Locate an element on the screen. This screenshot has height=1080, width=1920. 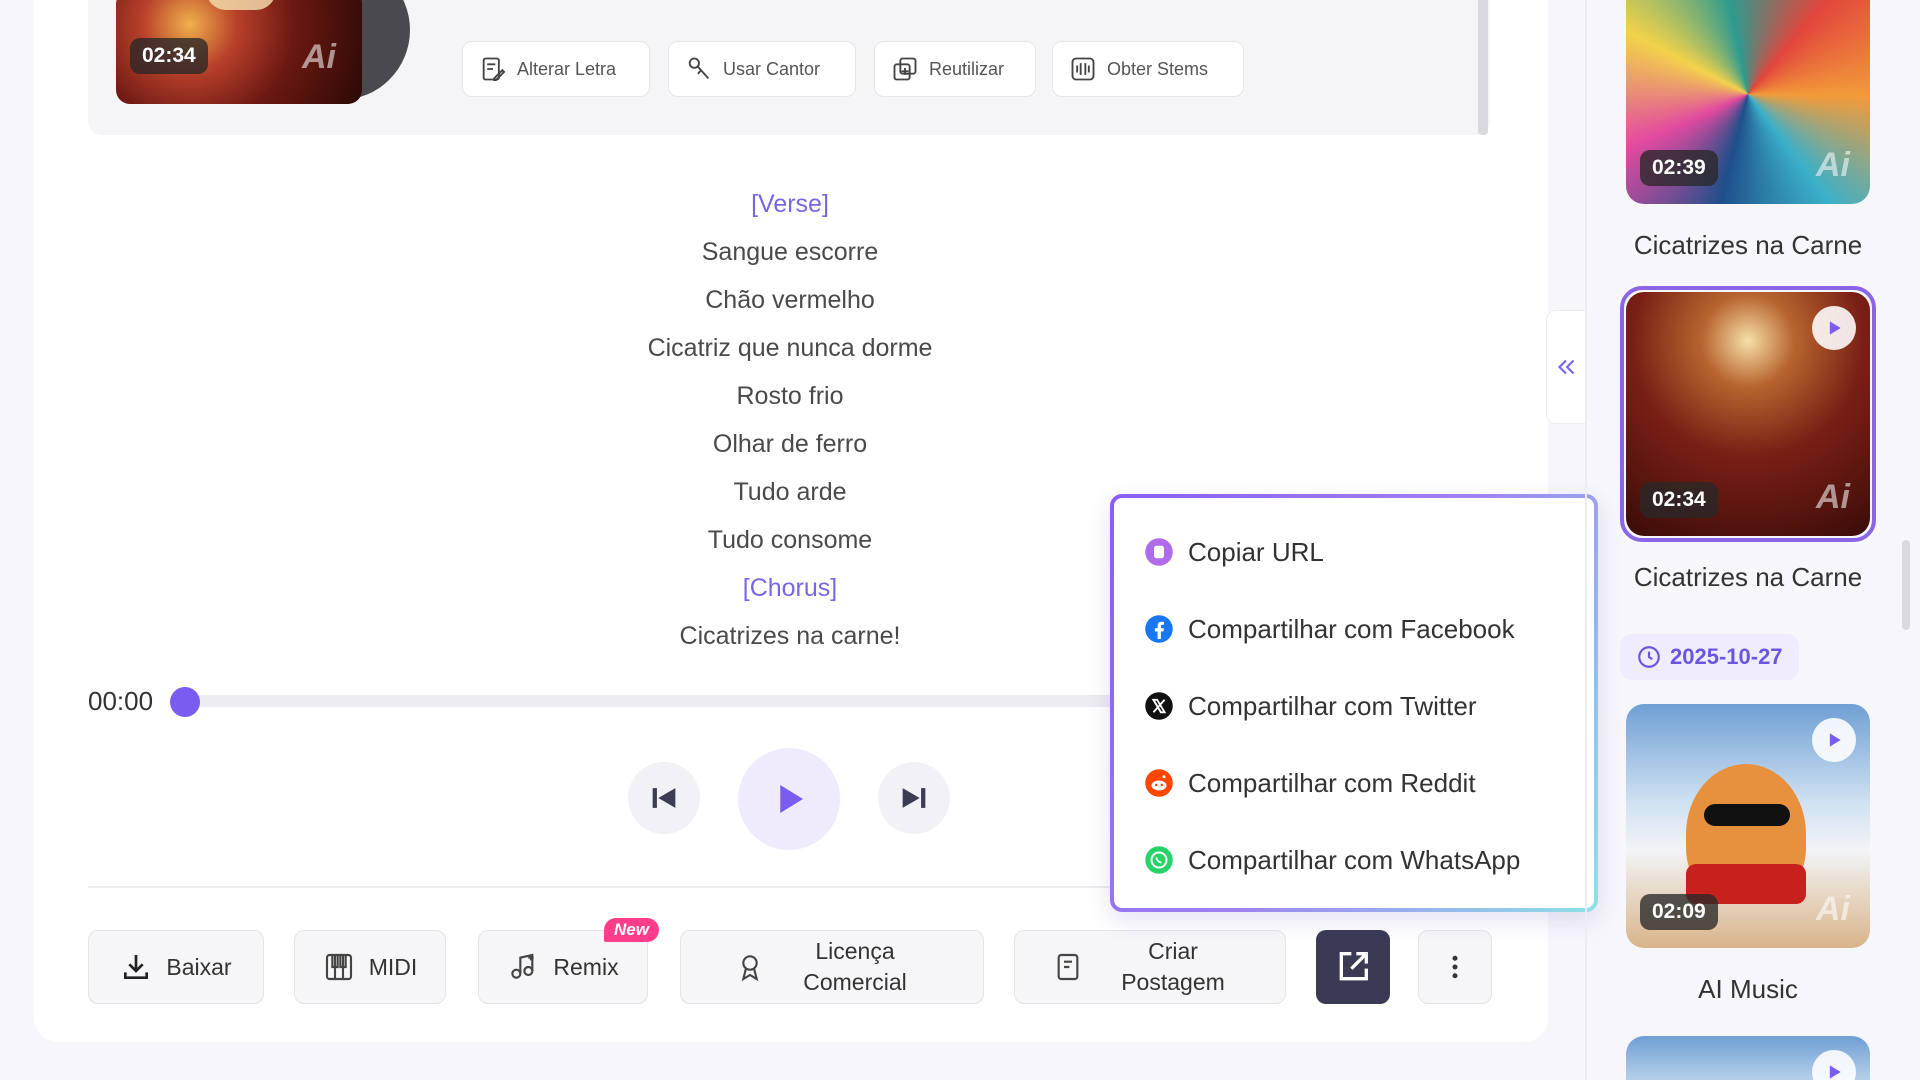
share-facebook-option: Compartilhar com Facebook is located at coordinates (1329, 629).